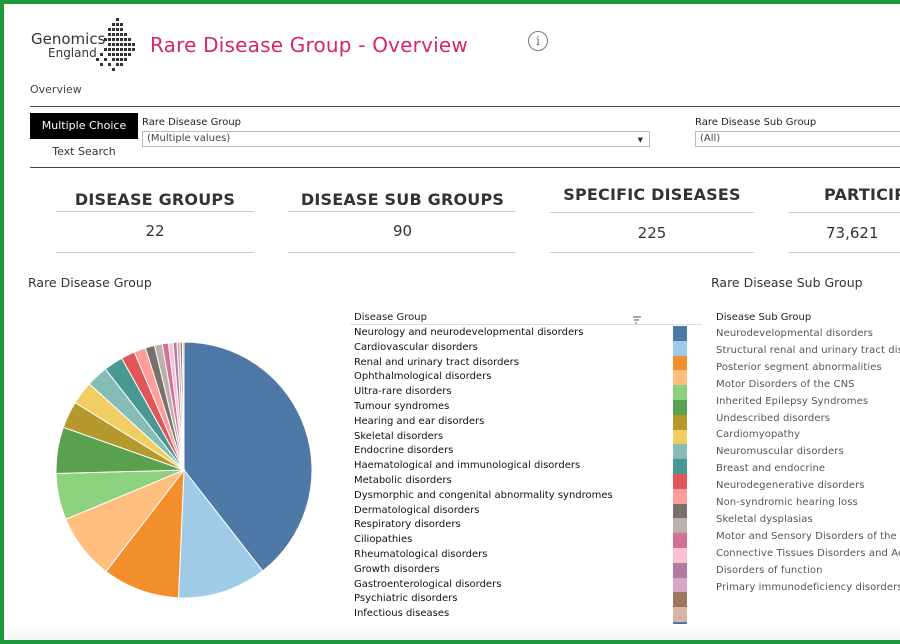  I want to click on disease-sub-group-list-item: Undescribed disorders, so click(773, 418).